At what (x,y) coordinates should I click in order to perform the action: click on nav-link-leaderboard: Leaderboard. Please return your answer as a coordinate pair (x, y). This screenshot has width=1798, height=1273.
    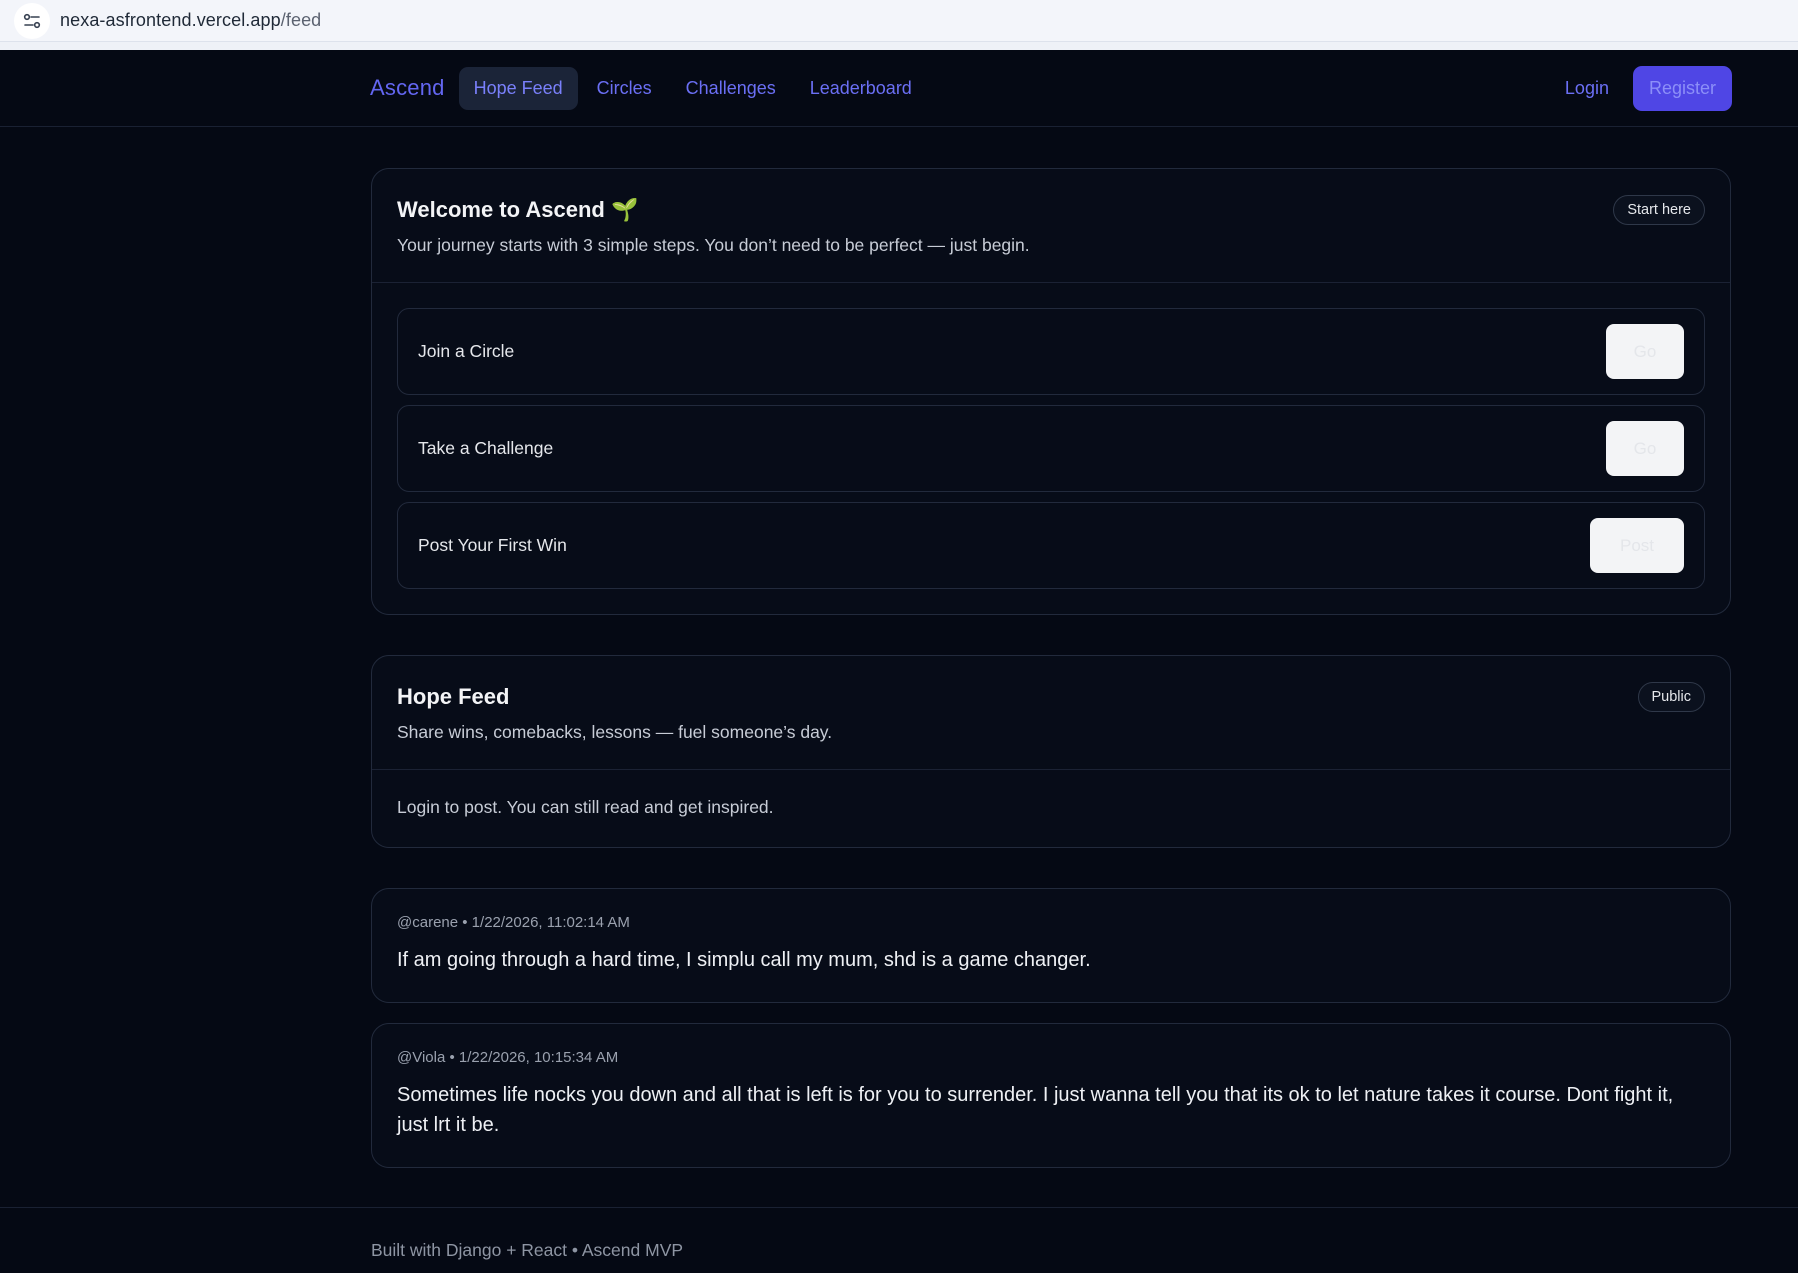
    Looking at the image, I should click on (861, 88).